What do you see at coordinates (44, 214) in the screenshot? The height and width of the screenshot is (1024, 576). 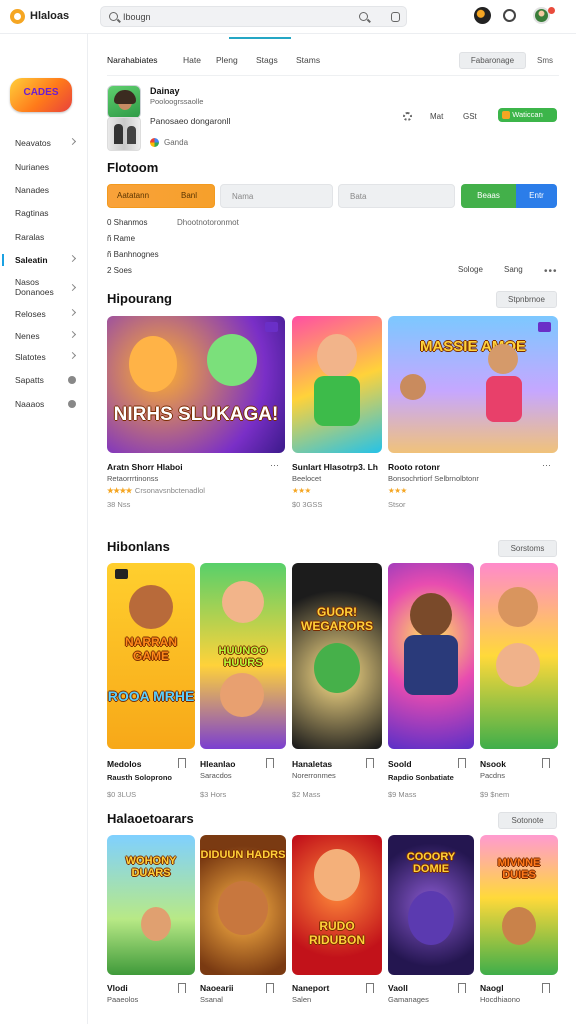 I see `sidebar-item: Ragtinas` at bounding box center [44, 214].